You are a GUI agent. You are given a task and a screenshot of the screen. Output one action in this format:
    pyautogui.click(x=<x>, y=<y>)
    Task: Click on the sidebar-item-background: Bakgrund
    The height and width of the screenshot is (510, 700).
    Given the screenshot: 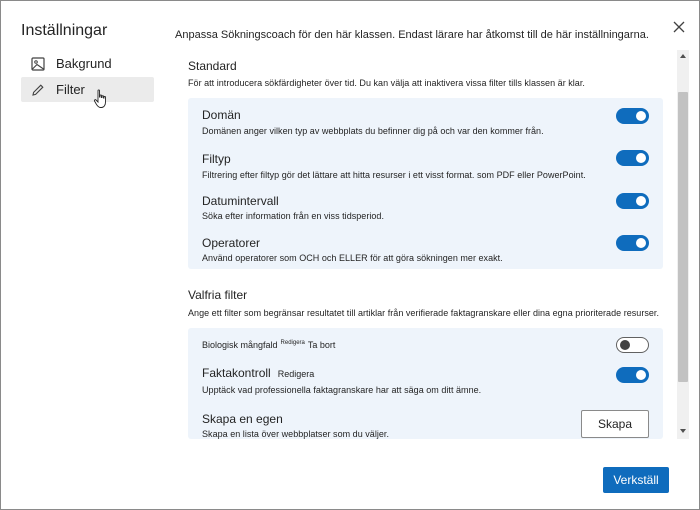 What is the action you would take?
    pyautogui.click(x=87, y=63)
    